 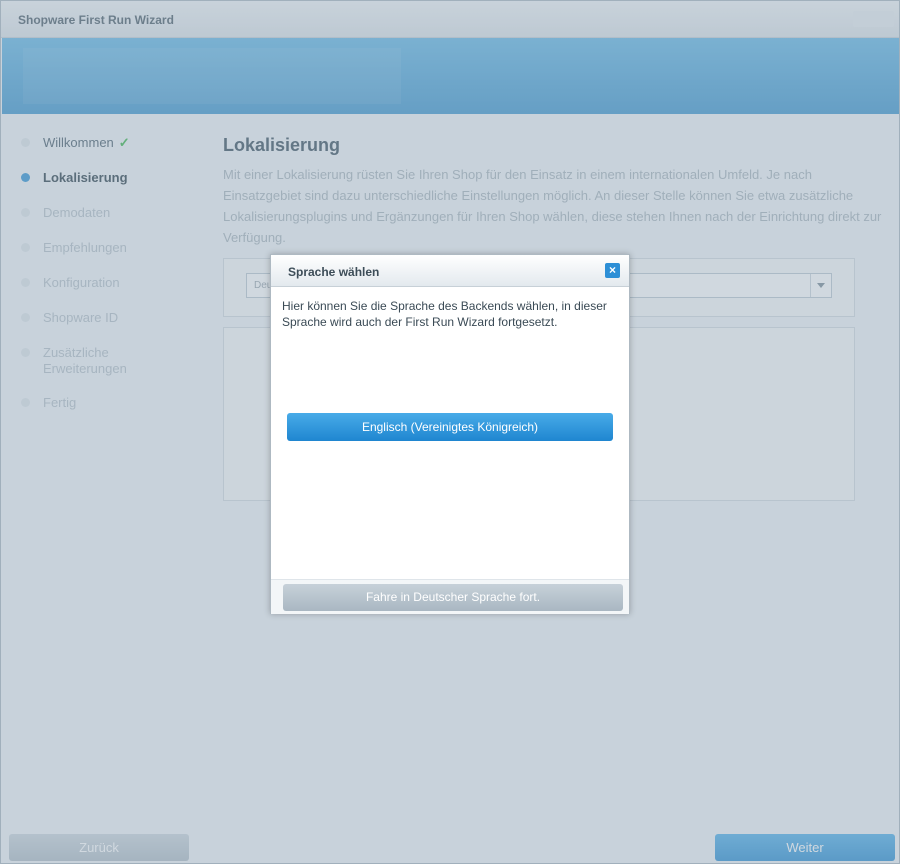 What do you see at coordinates (450, 271) in the screenshot?
I see `dialog-header: Sprache wählen ×` at bounding box center [450, 271].